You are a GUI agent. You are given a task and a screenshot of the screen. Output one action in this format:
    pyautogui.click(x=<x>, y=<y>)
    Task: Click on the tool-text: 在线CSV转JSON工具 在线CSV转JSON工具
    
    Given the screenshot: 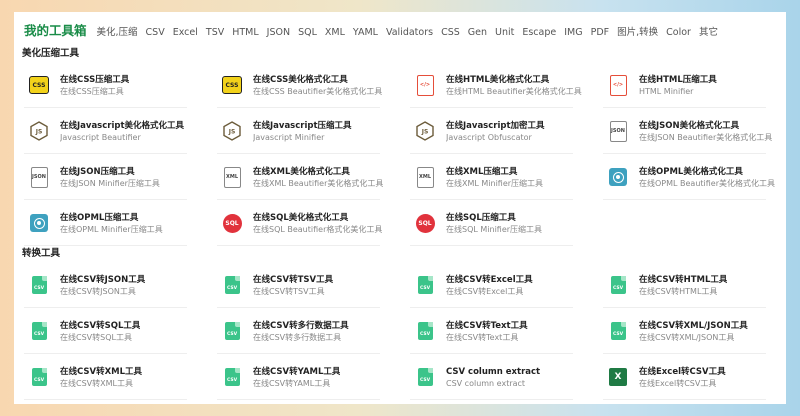 What is the action you would take?
    pyautogui.click(x=102, y=285)
    